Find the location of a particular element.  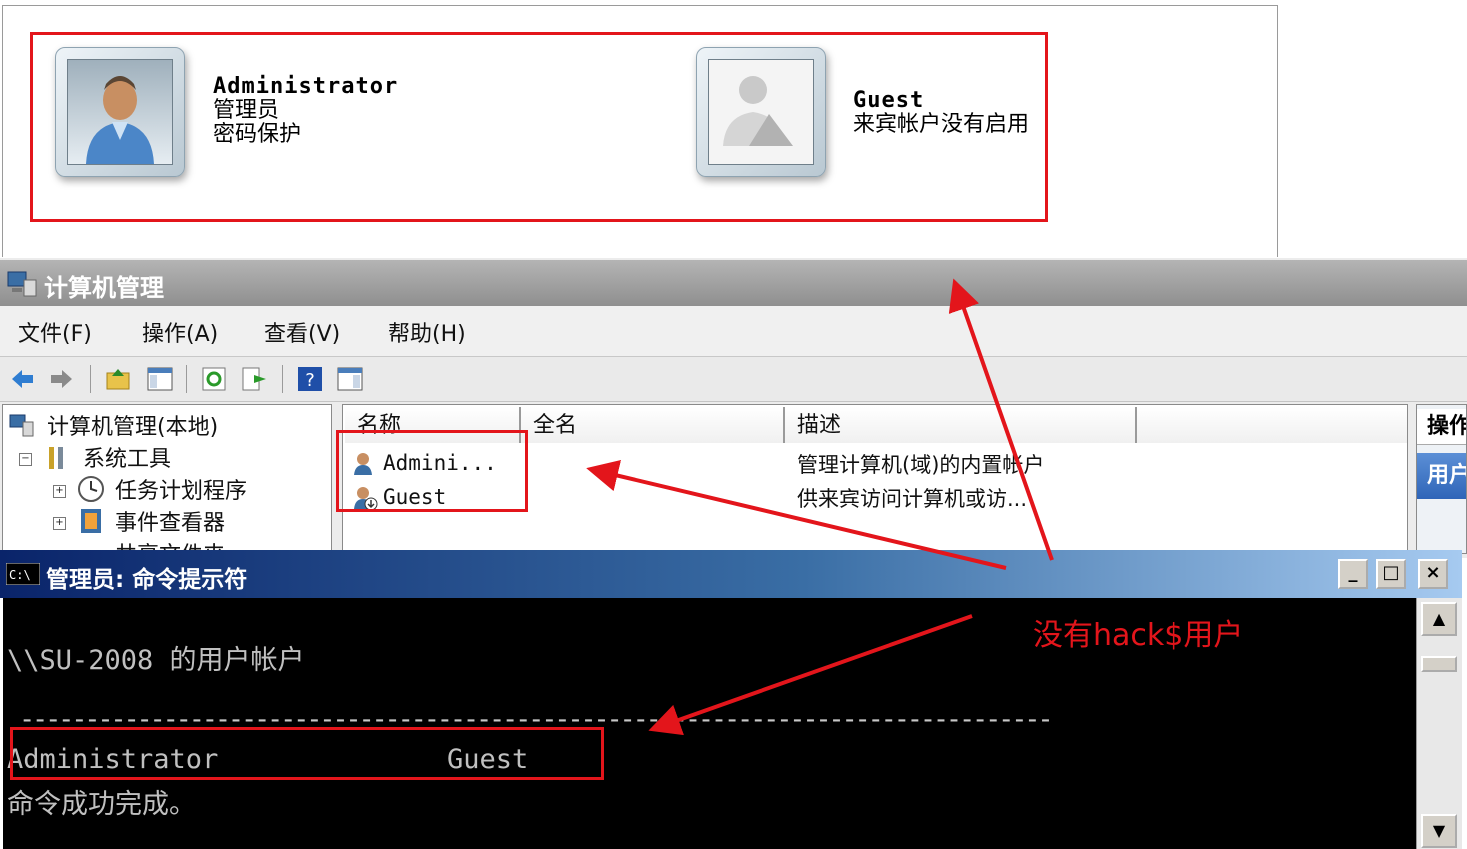

menu-action: 操作(A) is located at coordinates (180, 332).